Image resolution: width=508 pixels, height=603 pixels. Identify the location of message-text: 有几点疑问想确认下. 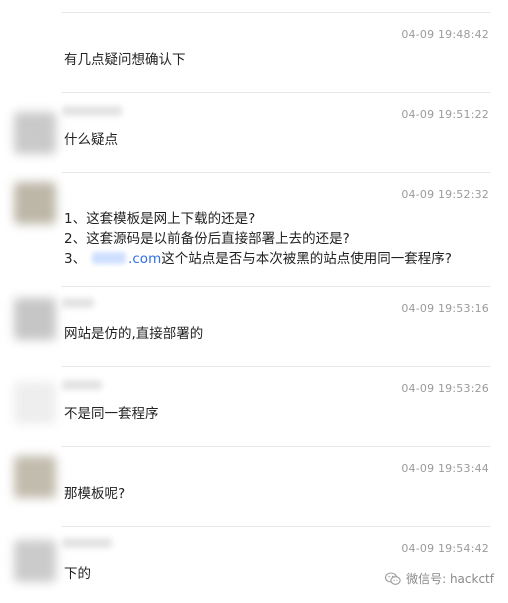
(125, 60).